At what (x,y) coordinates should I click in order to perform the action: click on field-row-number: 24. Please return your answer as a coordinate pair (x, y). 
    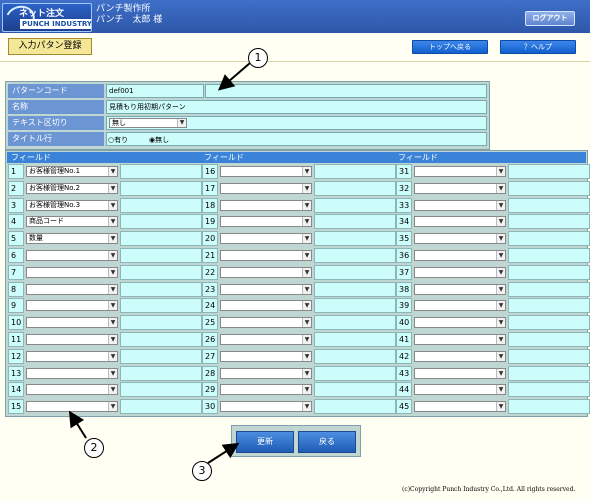
    Looking at the image, I should click on (210, 306).